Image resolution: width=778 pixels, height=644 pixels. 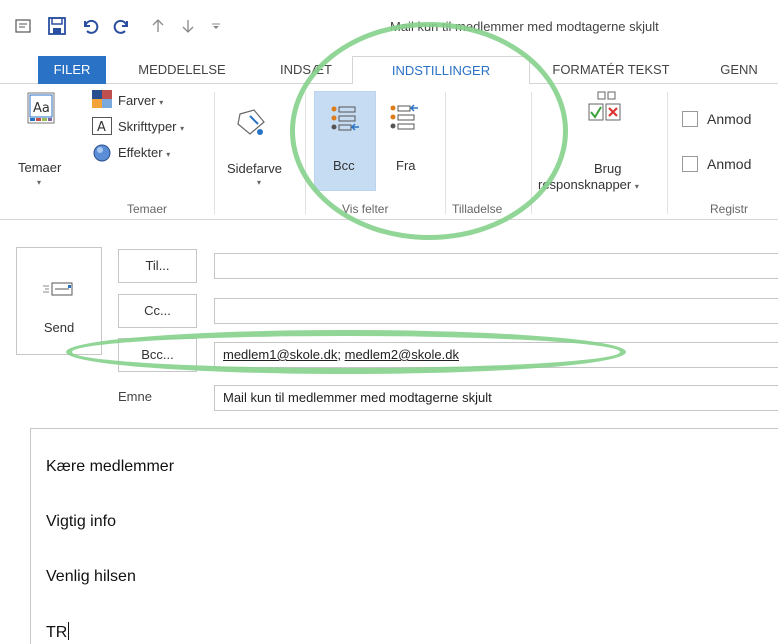 I want to click on group-label-registrering: Registr, so click(x=729, y=209).